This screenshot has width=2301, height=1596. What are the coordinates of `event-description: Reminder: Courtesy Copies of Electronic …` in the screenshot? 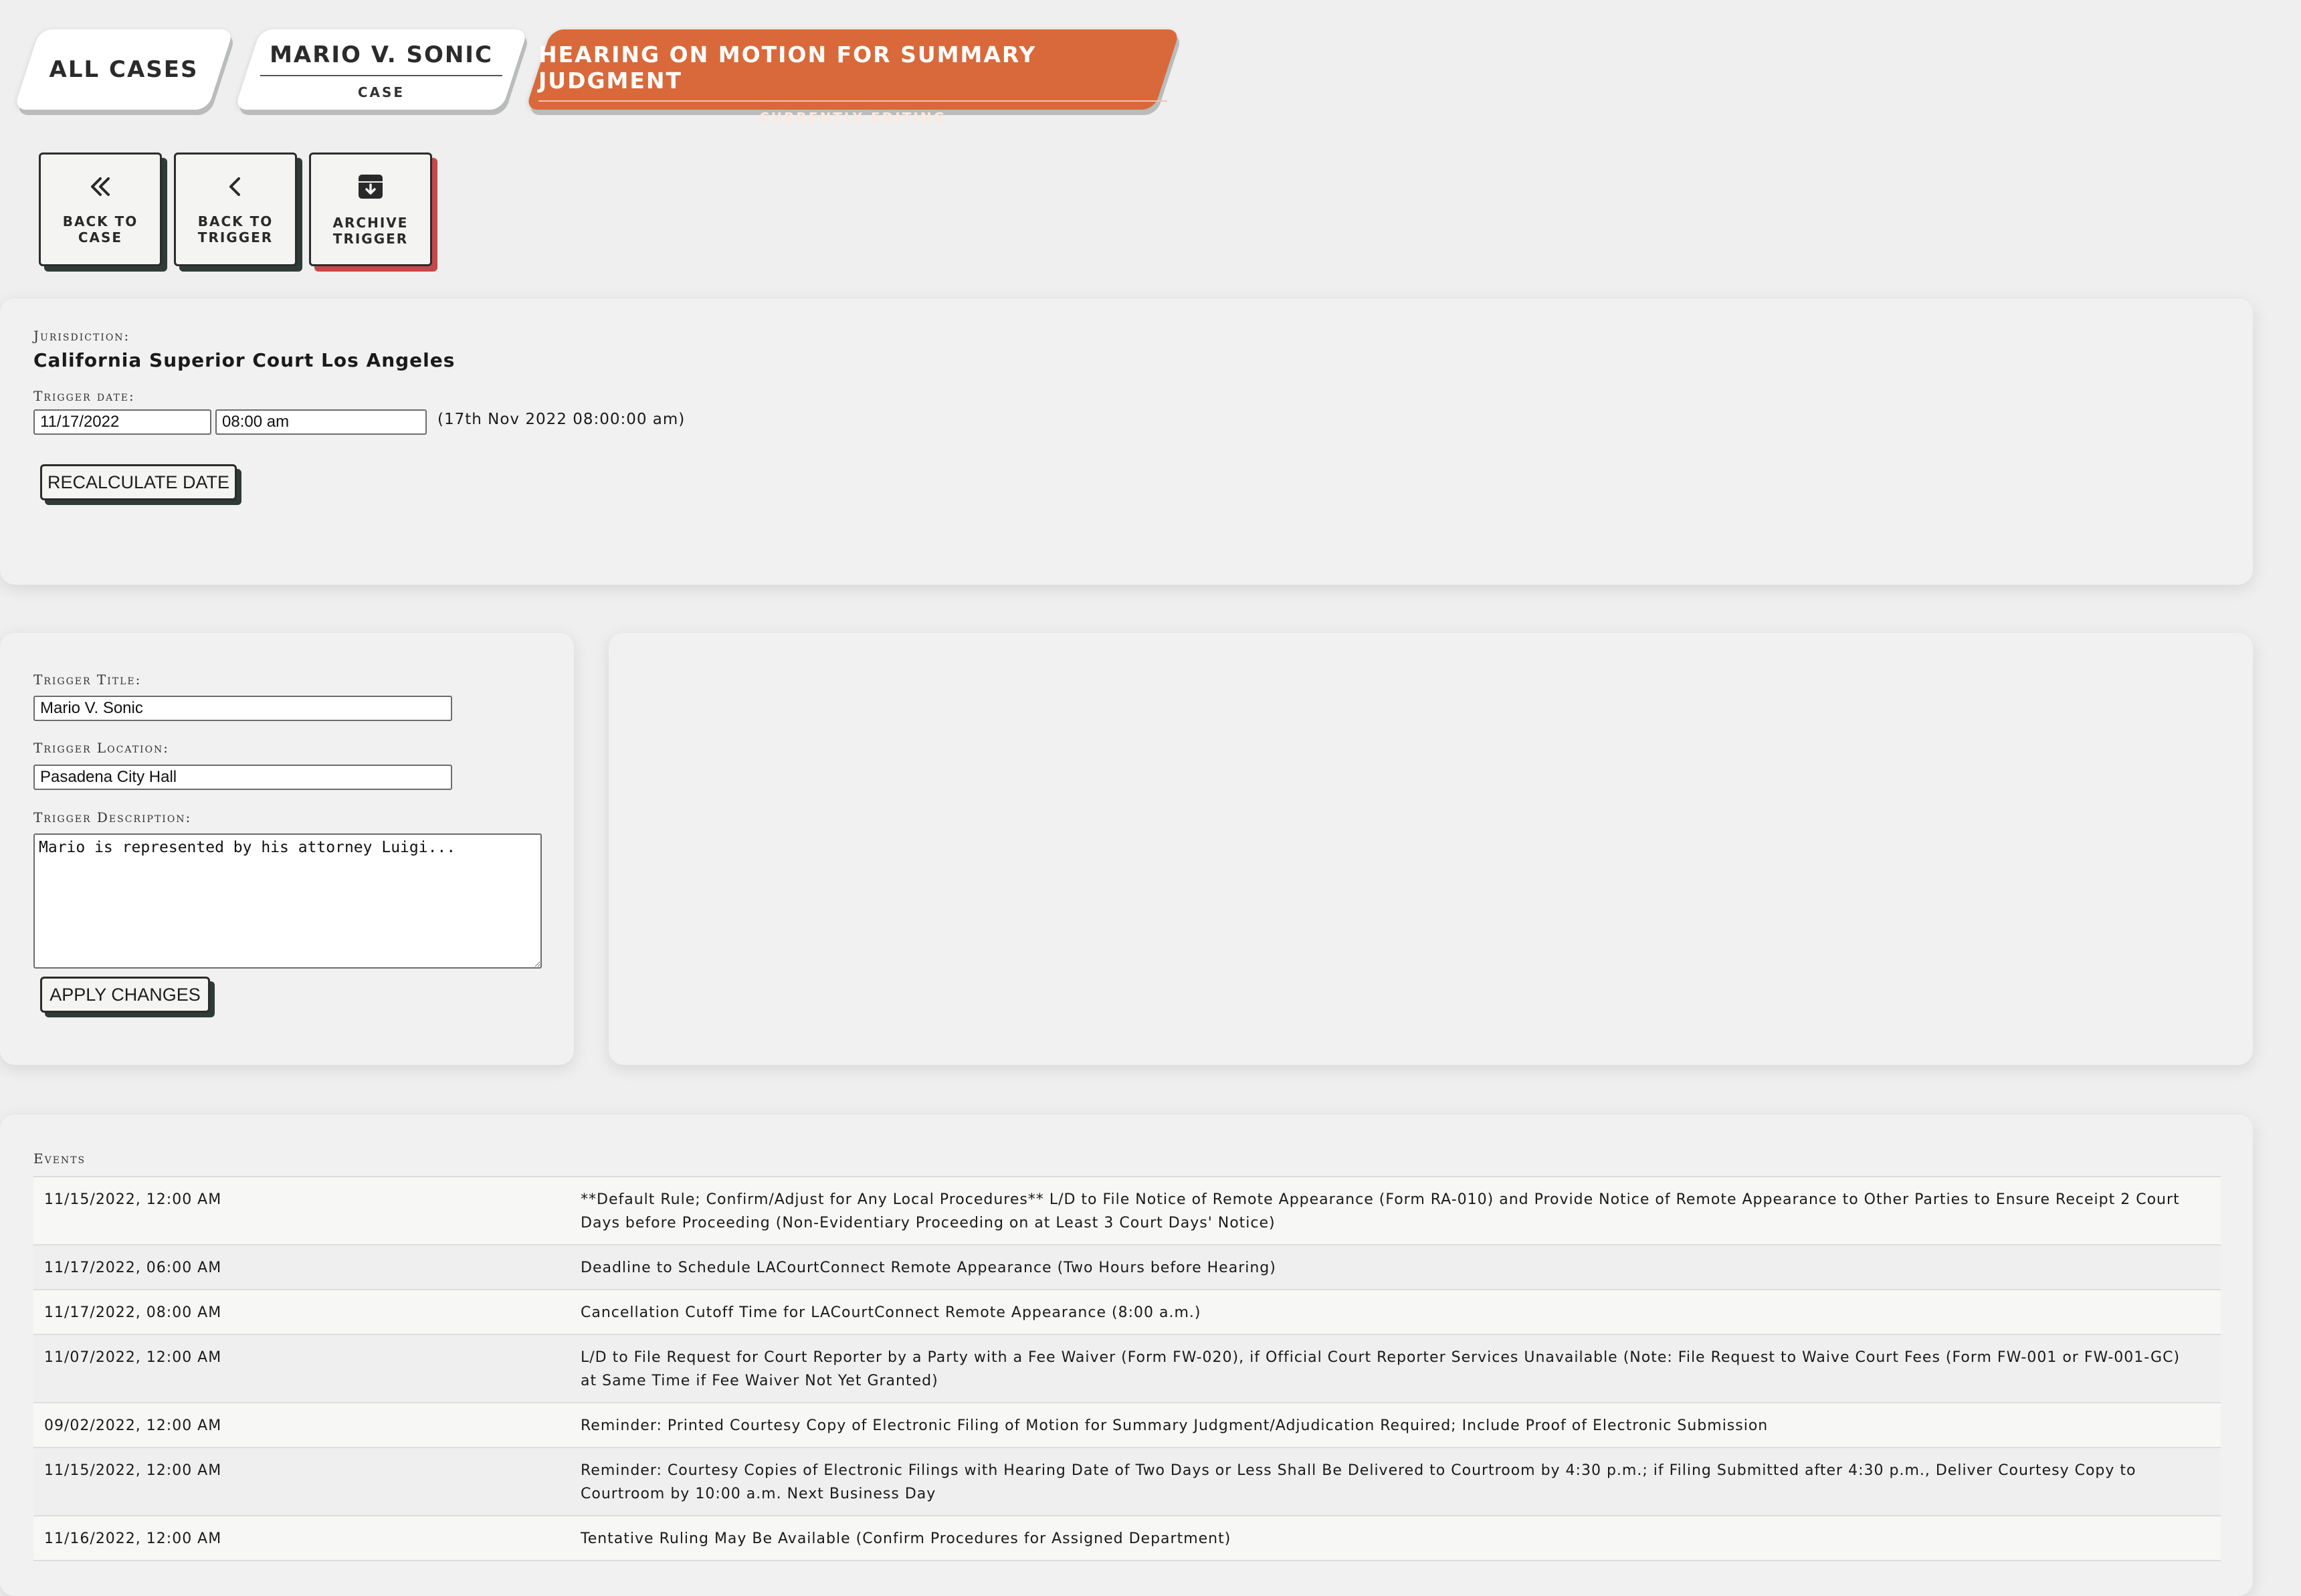 It's located at (1358, 1482).